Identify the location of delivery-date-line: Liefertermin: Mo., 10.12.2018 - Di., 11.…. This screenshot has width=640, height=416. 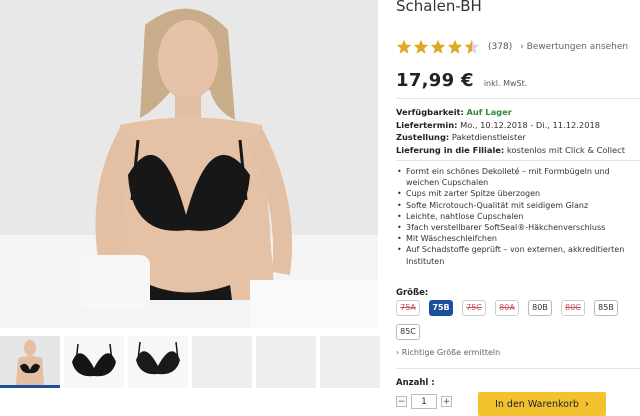
(510, 125).